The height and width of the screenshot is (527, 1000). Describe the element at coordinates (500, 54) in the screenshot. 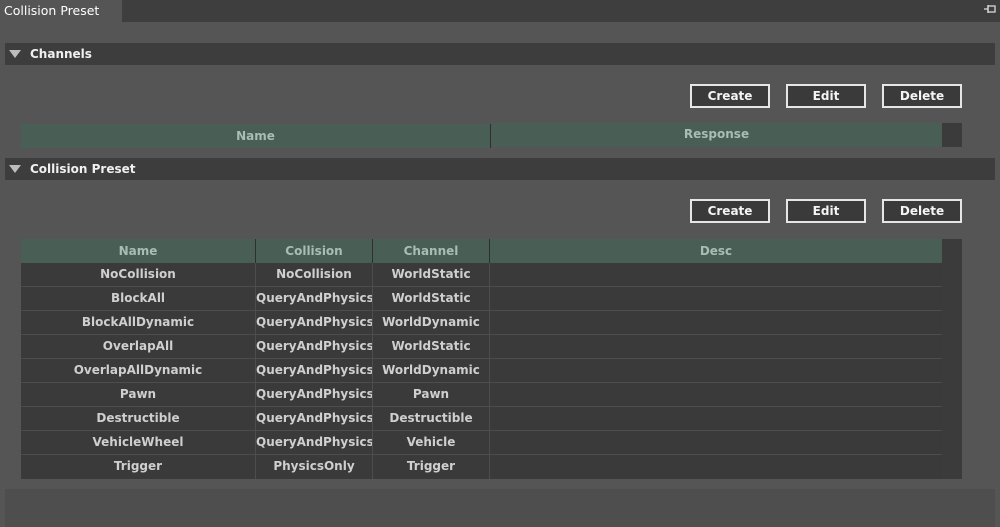

I see `channels-section-header: Channels` at that location.